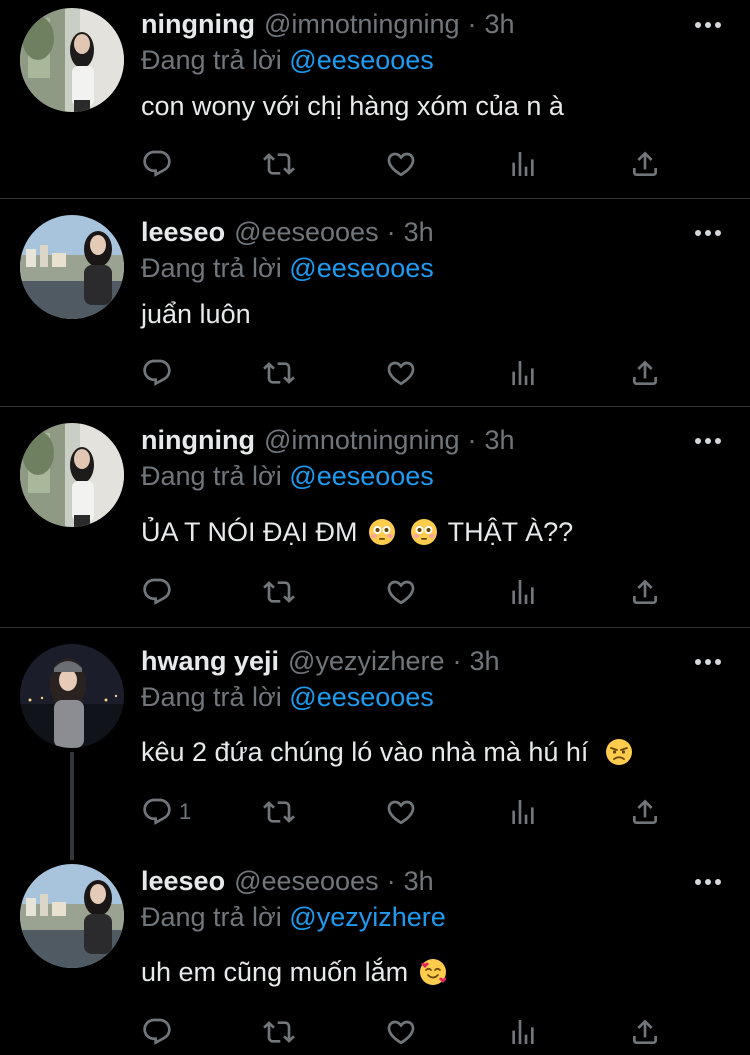 The image size is (750, 1055). What do you see at coordinates (432, 972) in the screenshot?
I see `smiling-face-with-hearts-emoji` at bounding box center [432, 972].